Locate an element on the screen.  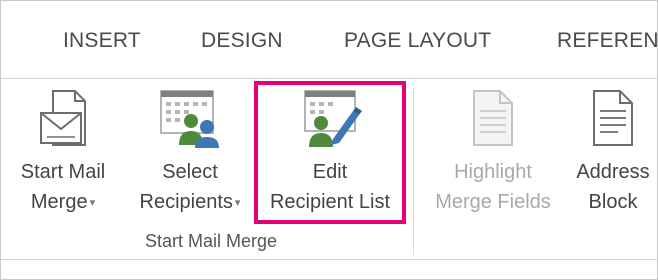
highlight-merge-fields-button: Highlight Merge Fields is located at coordinates (493, 154).